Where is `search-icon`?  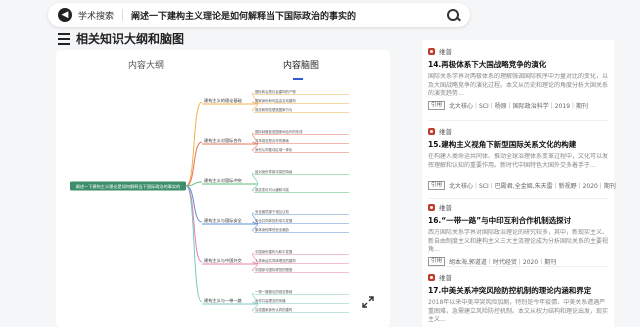
search-icon is located at coordinates (453, 15).